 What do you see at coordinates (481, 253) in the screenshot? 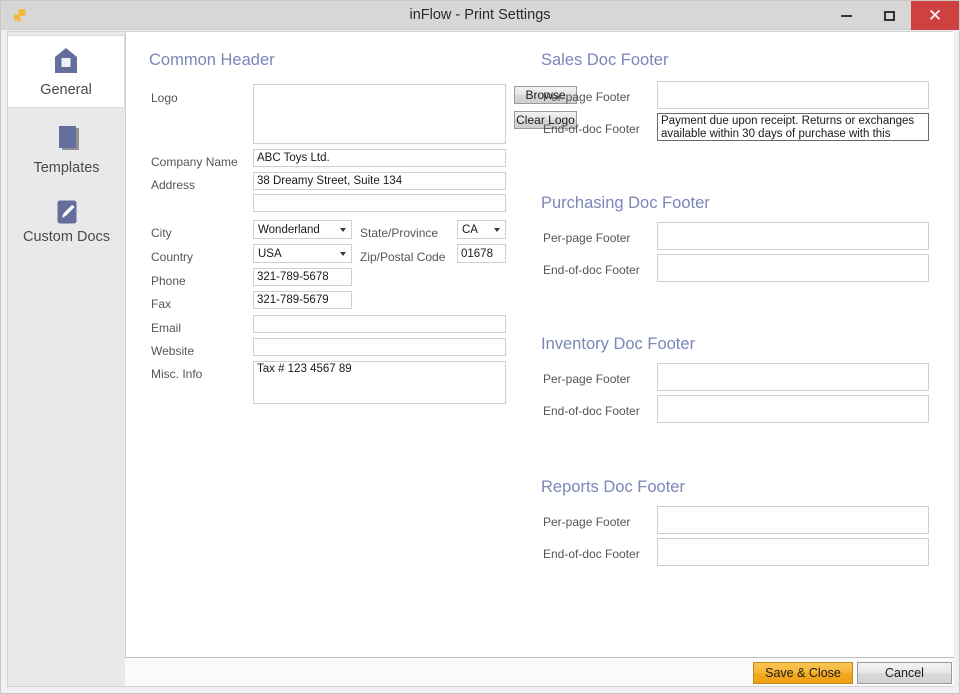
I see `zip-postal-code-input` at bounding box center [481, 253].